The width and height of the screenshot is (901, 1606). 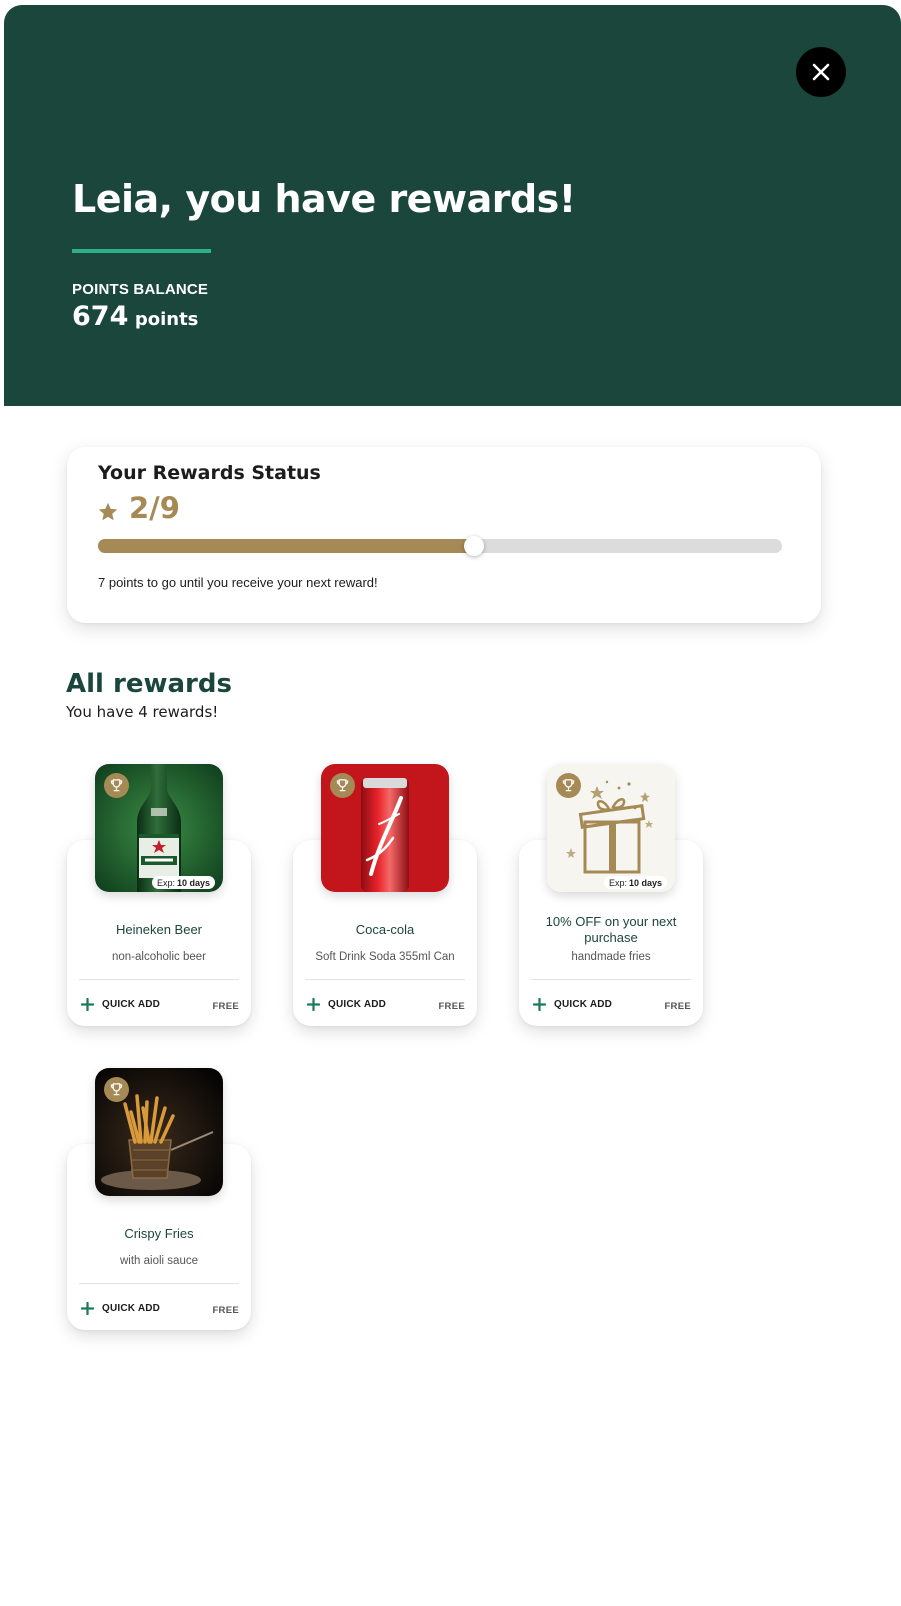 I want to click on reward-description: Soft Drink Soda 355ml Can, so click(x=385, y=957).